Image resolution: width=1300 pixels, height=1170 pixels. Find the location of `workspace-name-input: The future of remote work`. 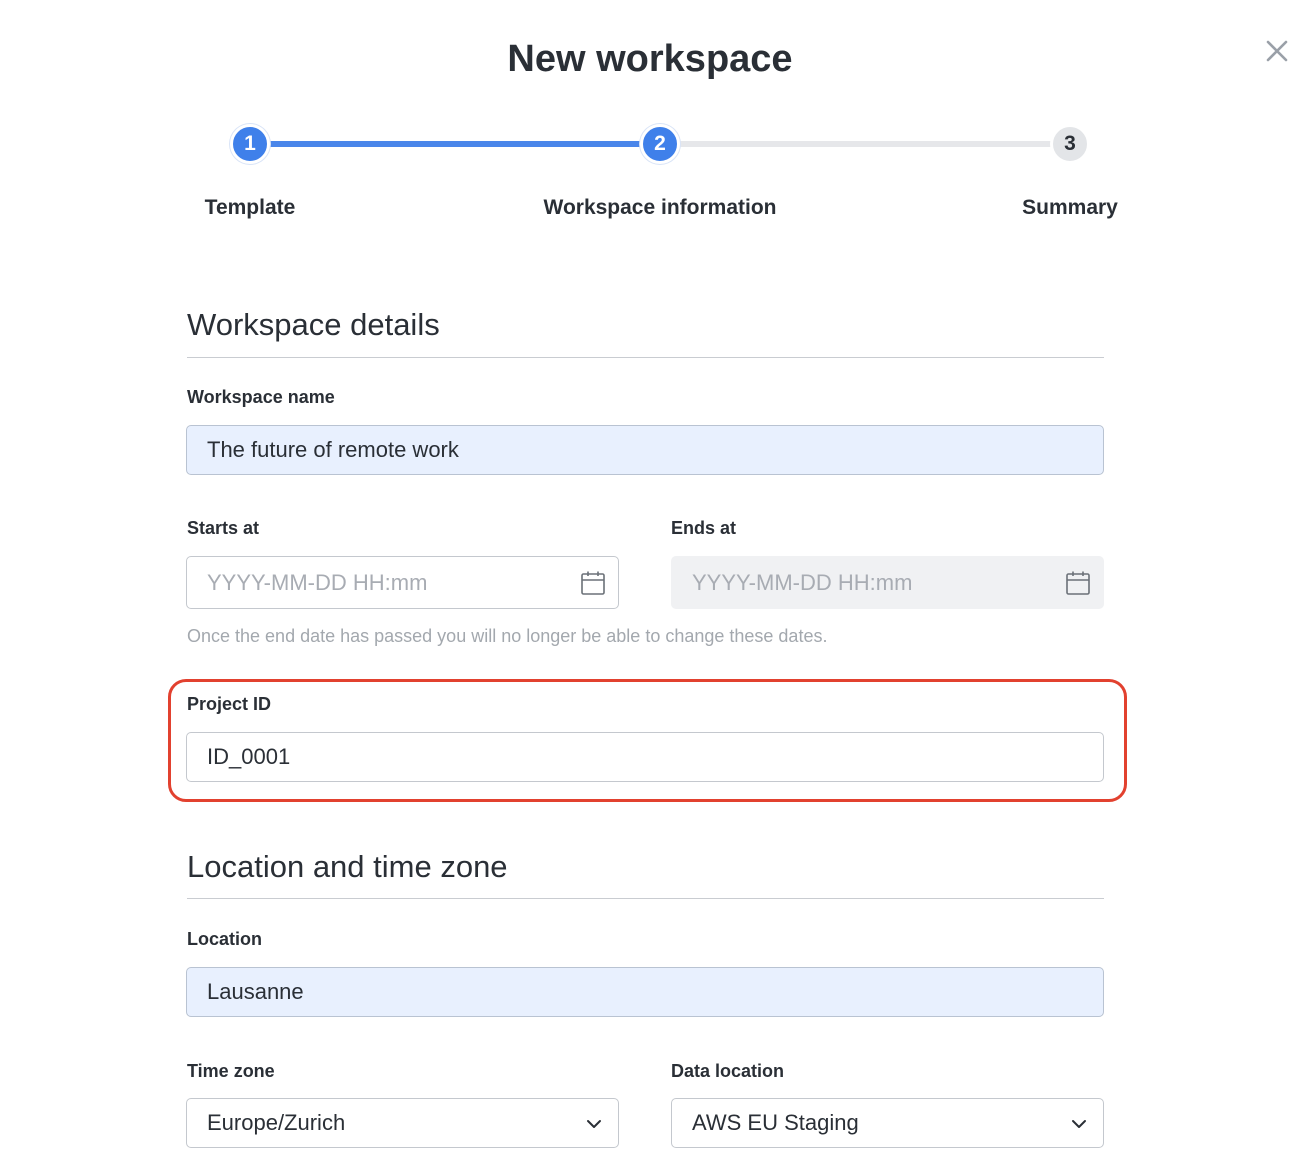

workspace-name-input: The future of remote work is located at coordinates (645, 450).